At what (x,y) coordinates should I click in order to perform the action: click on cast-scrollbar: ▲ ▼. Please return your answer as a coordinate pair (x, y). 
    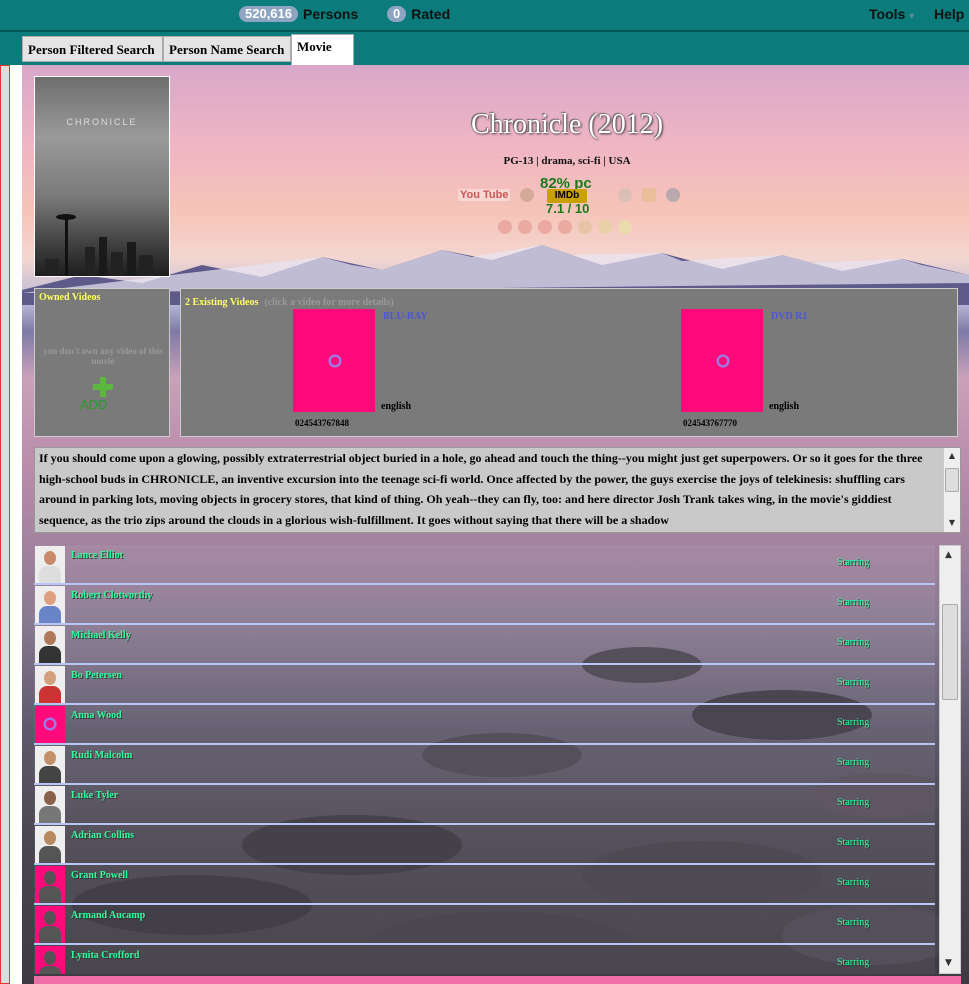
    Looking at the image, I should click on (950, 759).